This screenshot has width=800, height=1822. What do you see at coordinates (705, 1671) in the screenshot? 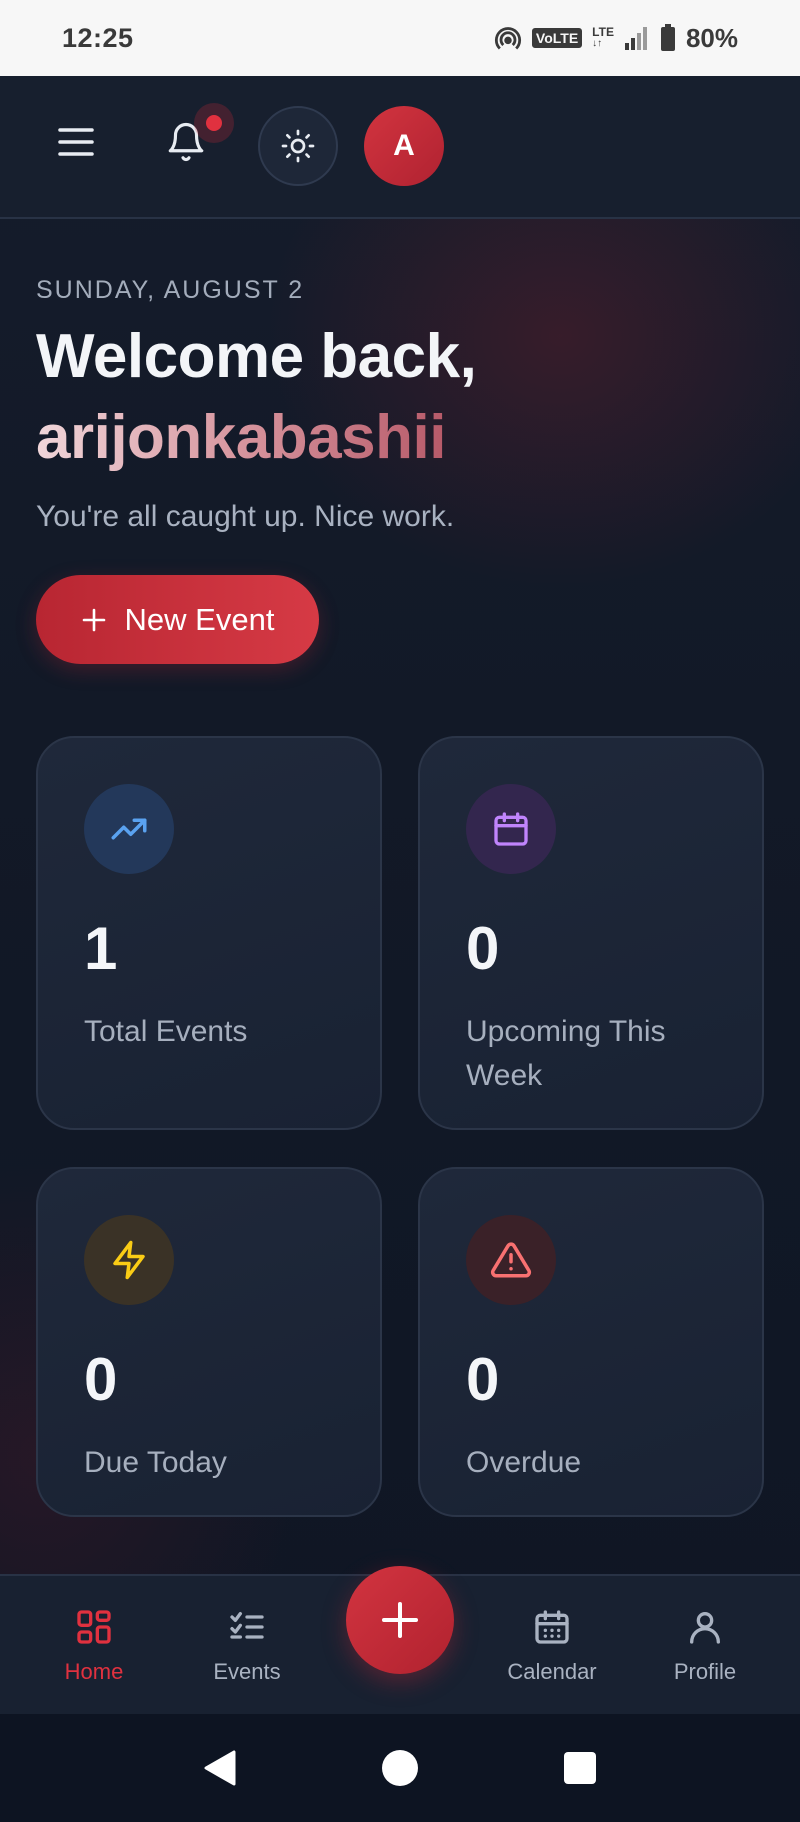
I see `nav-label: Profile` at bounding box center [705, 1671].